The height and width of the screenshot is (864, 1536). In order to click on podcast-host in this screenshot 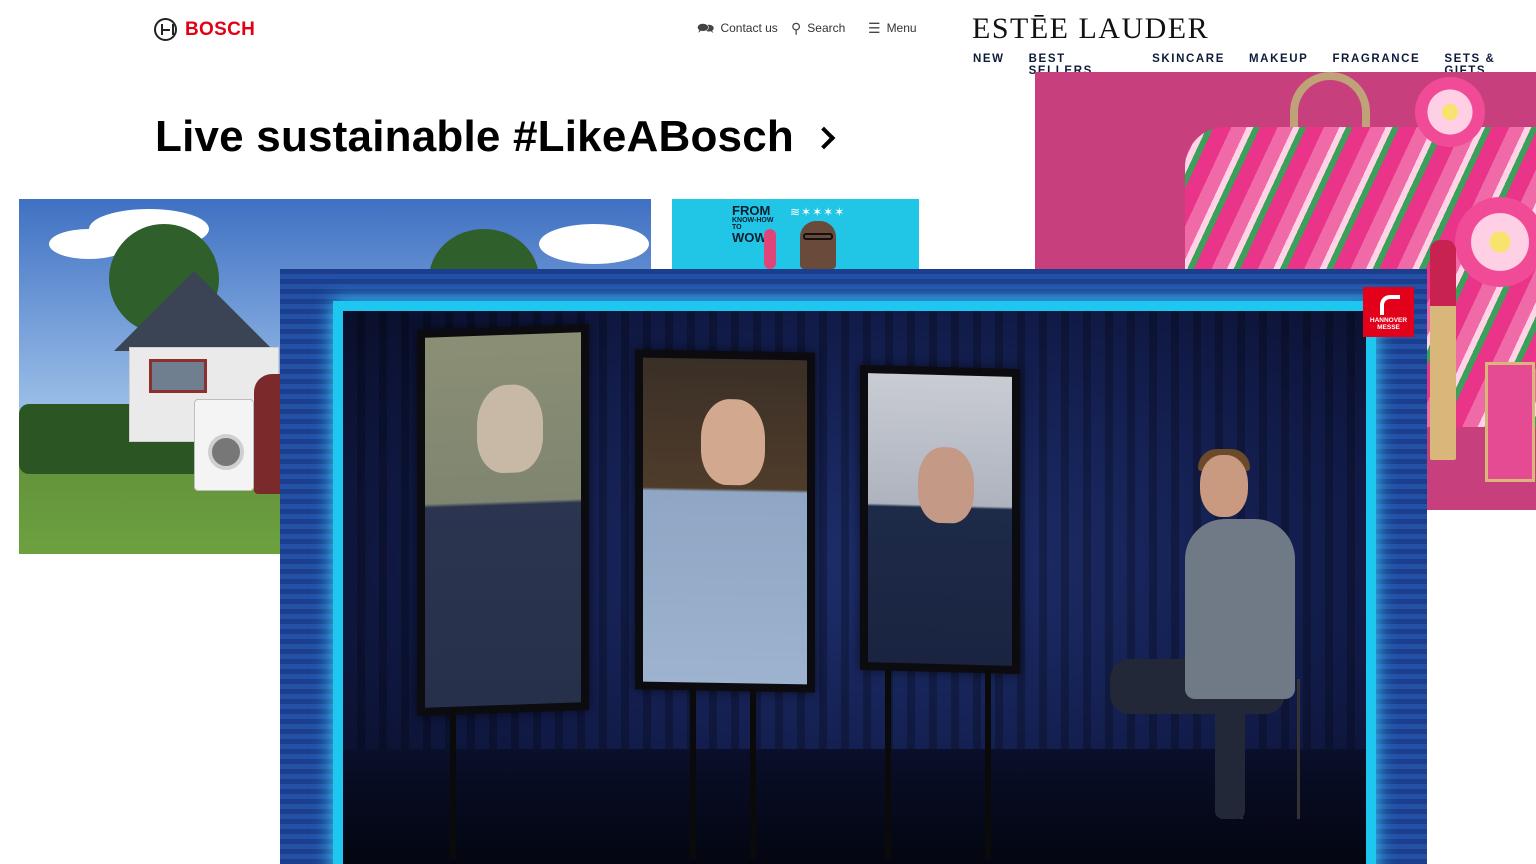, I will do `click(818, 245)`.